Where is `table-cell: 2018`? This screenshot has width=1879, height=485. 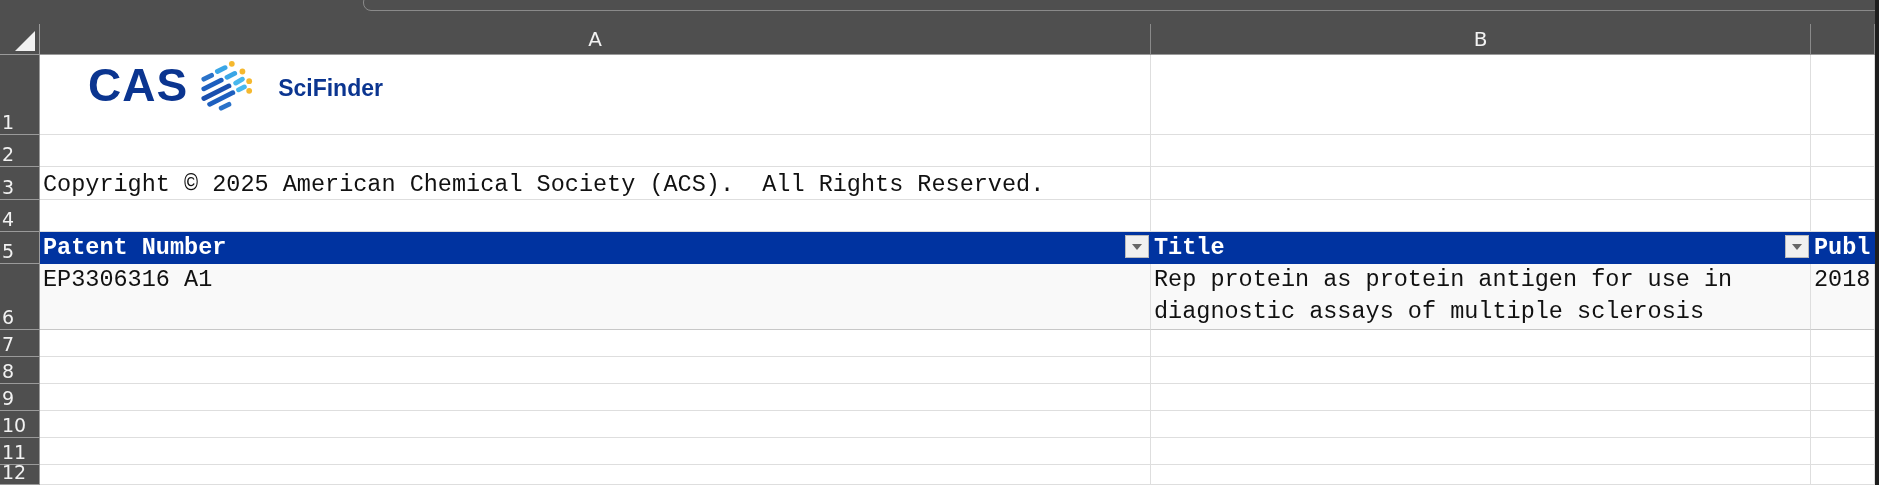
table-cell: 2018 is located at coordinates (1843, 297).